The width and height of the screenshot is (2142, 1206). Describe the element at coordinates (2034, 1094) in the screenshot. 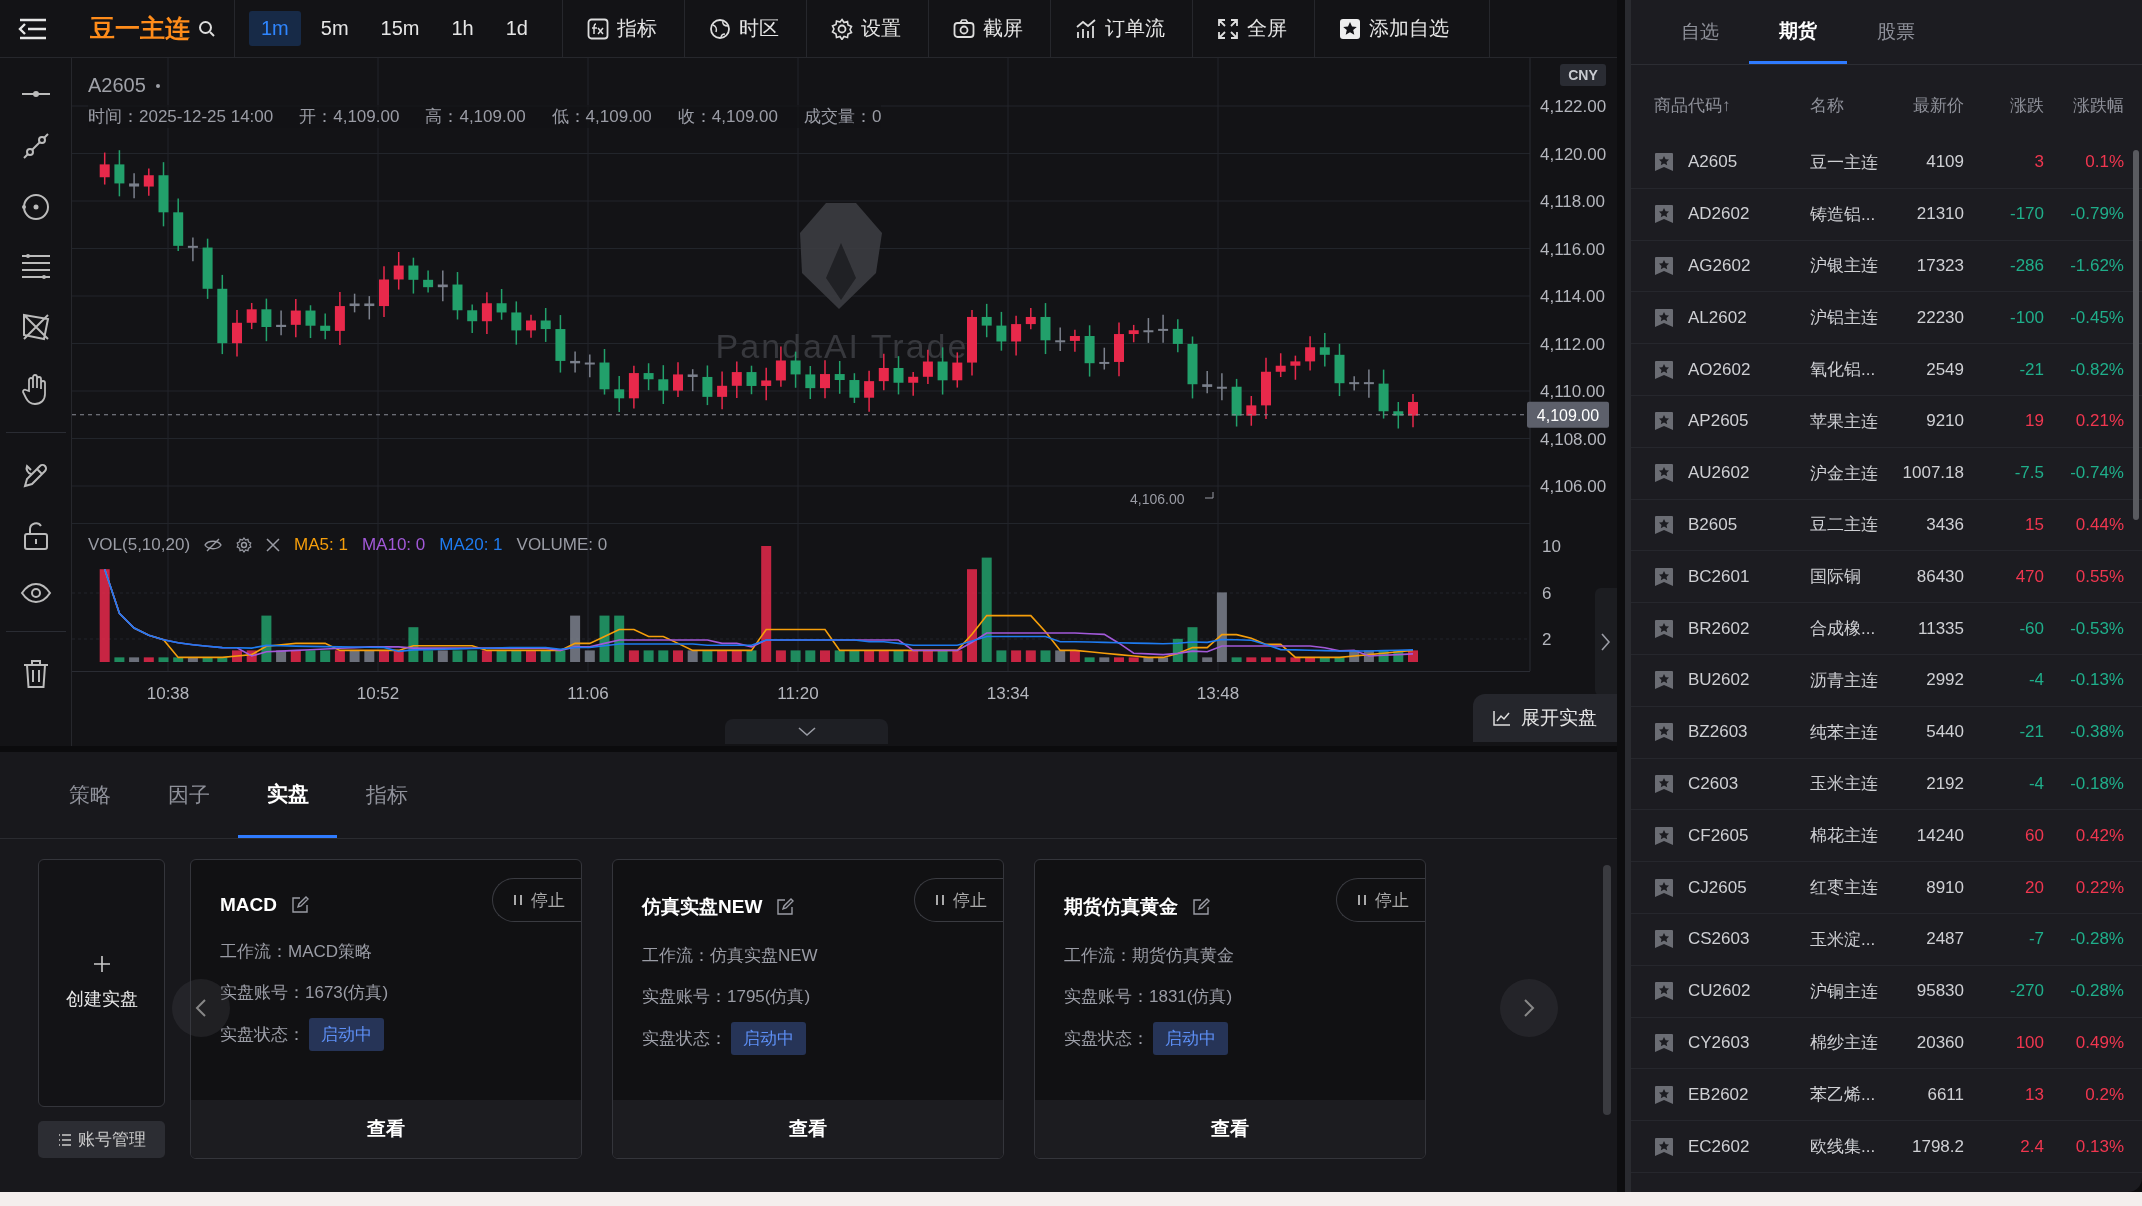

I see `change-cell-text: 13` at that location.